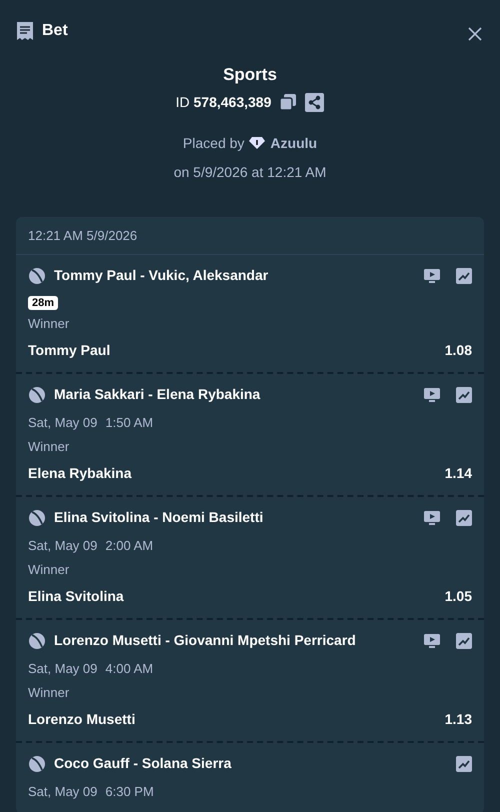  I want to click on selection-name: Elina Svitolina, so click(76, 596).